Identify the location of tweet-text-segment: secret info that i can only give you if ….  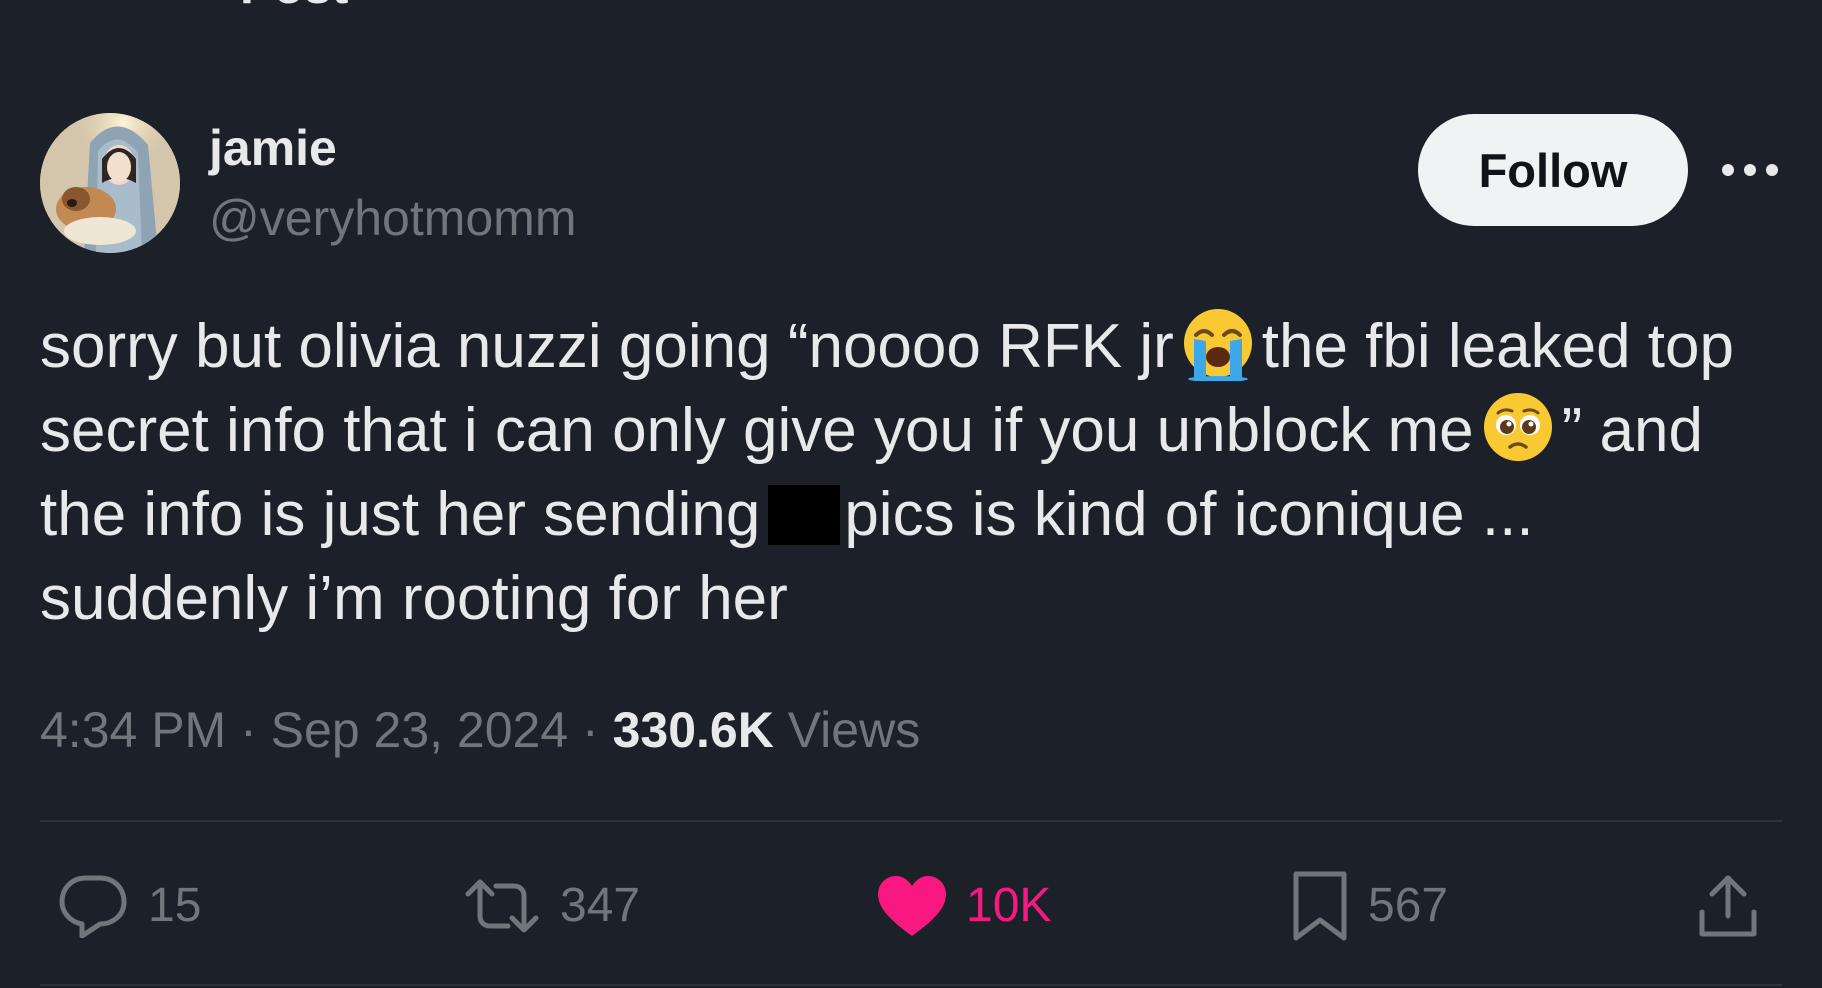
(757, 430).